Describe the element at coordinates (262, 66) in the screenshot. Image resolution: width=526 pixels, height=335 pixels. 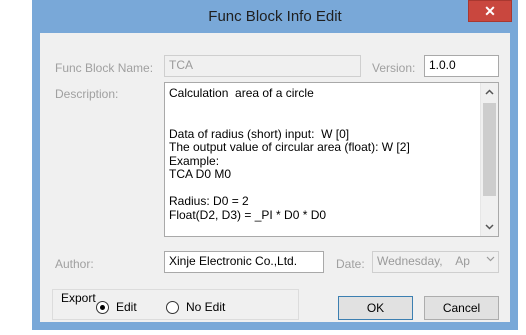
I see `func-block-name-field: TCA` at that location.